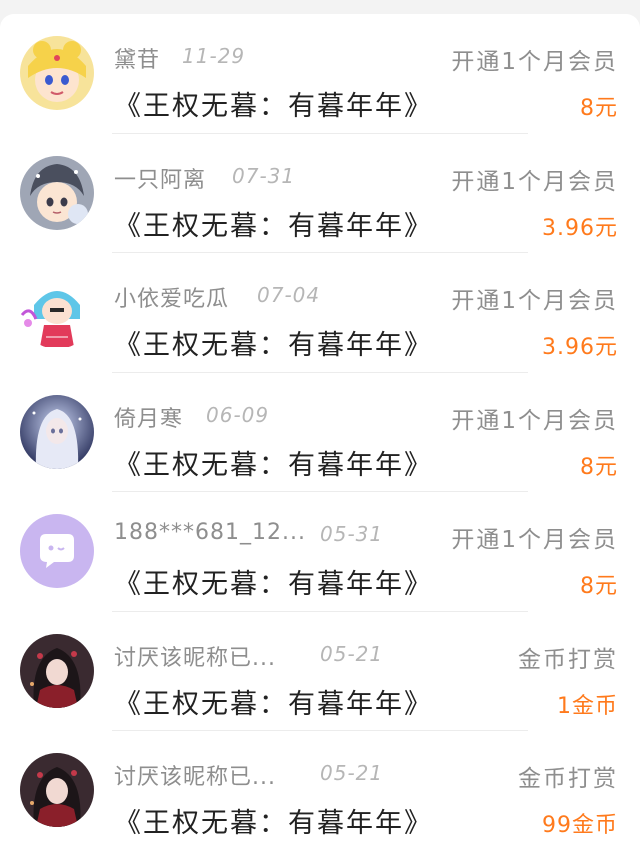 This screenshot has height=847, width=640. I want to click on record-date: 06-09, so click(238, 414).